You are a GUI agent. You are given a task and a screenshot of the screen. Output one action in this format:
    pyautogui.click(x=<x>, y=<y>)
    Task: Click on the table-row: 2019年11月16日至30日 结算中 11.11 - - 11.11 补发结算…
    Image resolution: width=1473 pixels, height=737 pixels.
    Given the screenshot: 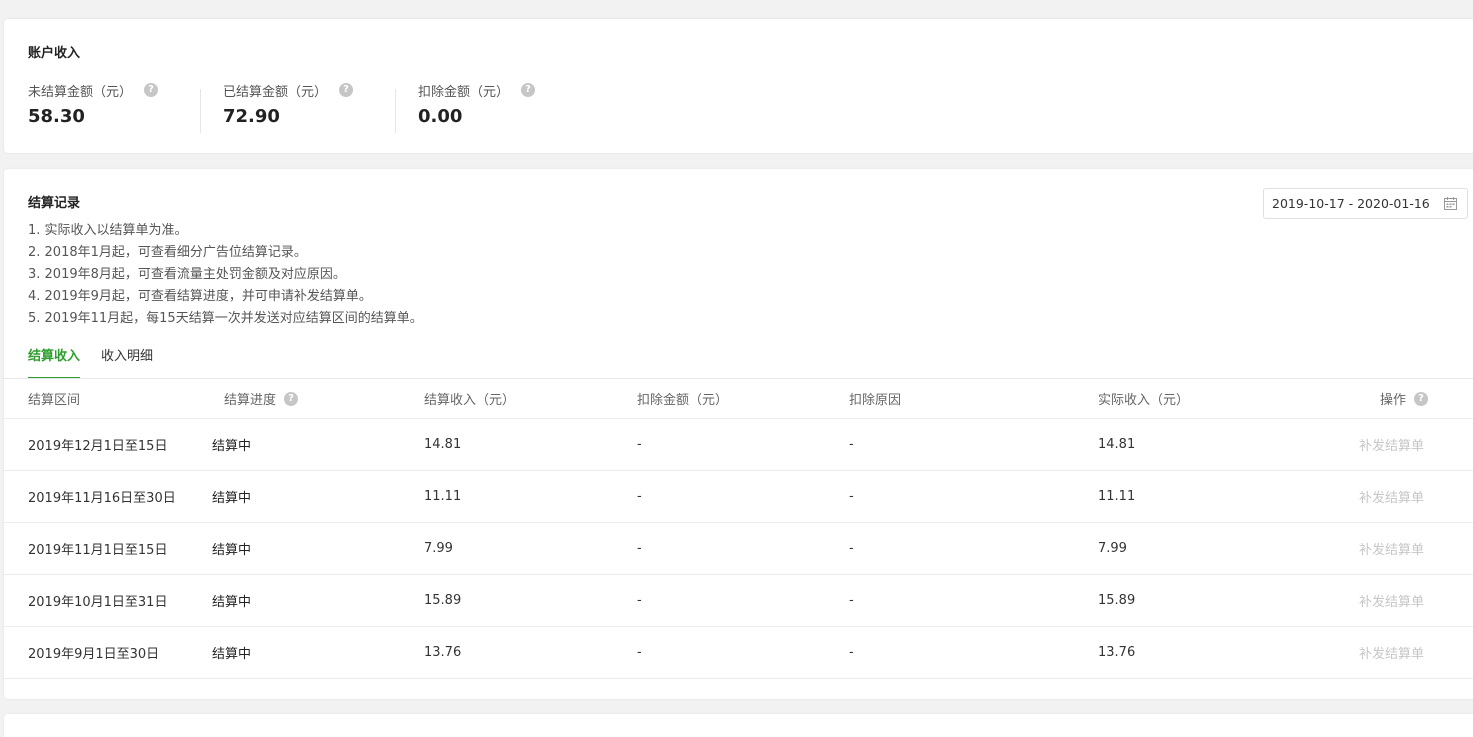 What is the action you would take?
    pyautogui.click(x=738, y=497)
    